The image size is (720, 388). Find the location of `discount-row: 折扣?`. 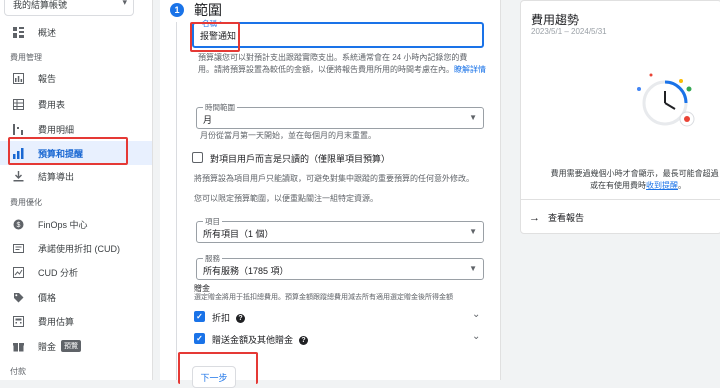

discount-row: 折扣? is located at coordinates (229, 317).